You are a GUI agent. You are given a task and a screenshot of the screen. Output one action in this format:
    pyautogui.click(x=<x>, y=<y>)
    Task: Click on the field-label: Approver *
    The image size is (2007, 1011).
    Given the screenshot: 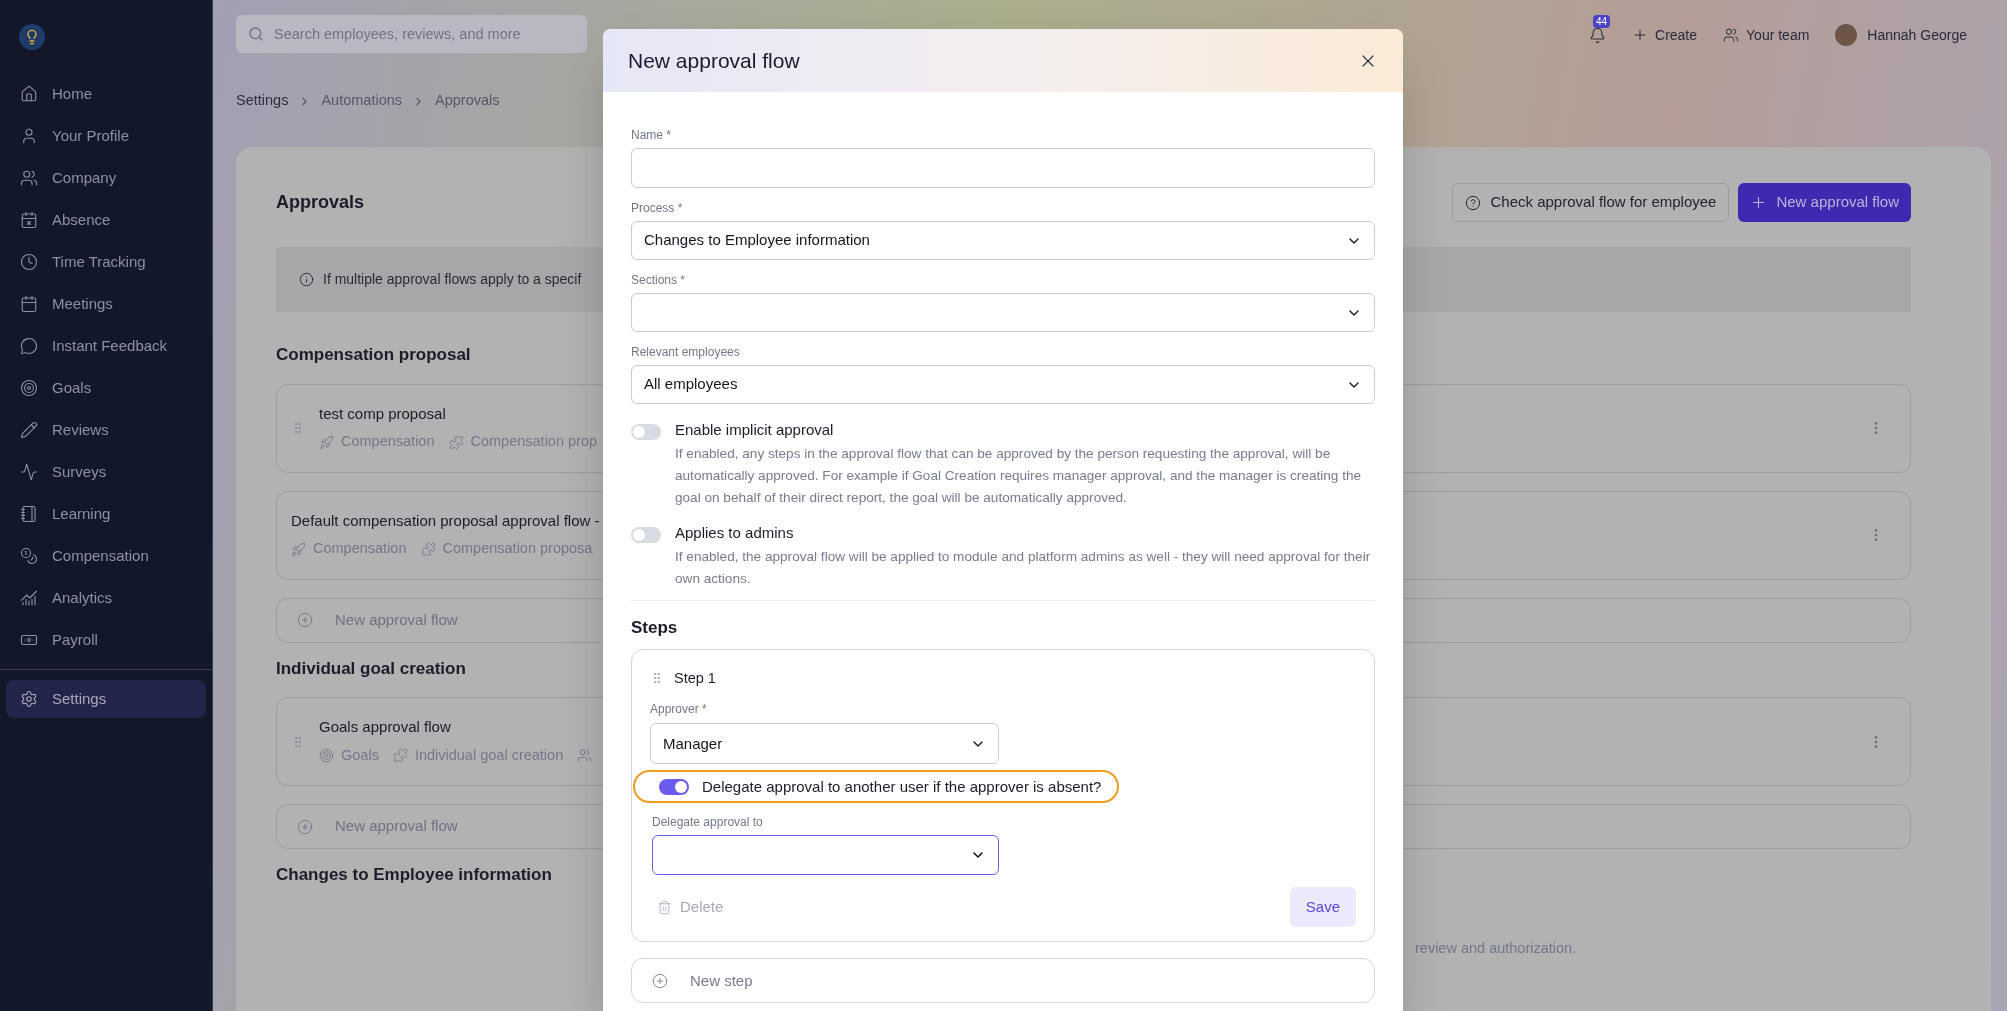 What is the action you would take?
    pyautogui.click(x=679, y=709)
    